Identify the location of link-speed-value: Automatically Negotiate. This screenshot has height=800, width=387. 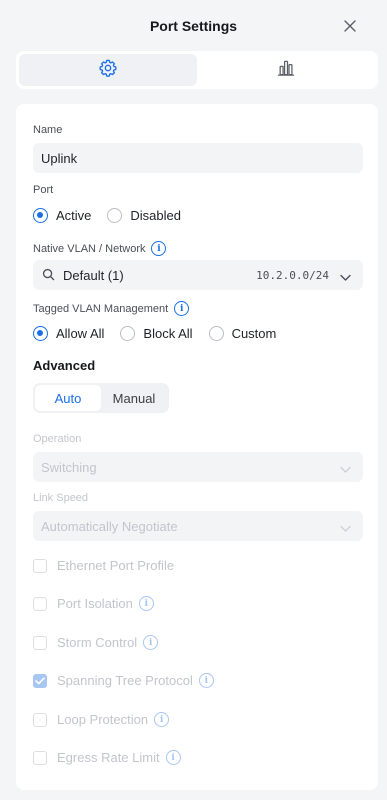
(109, 526).